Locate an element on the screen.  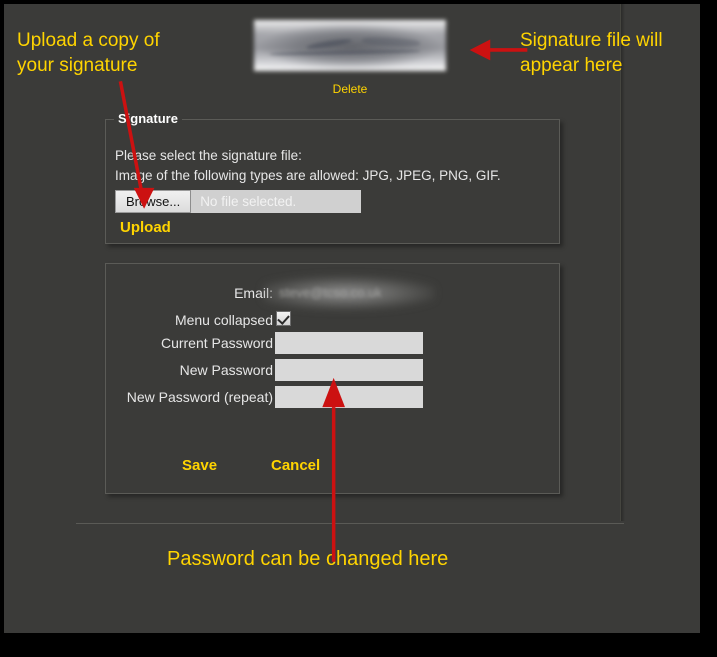
new-password-label: New Password is located at coordinates (226, 370).